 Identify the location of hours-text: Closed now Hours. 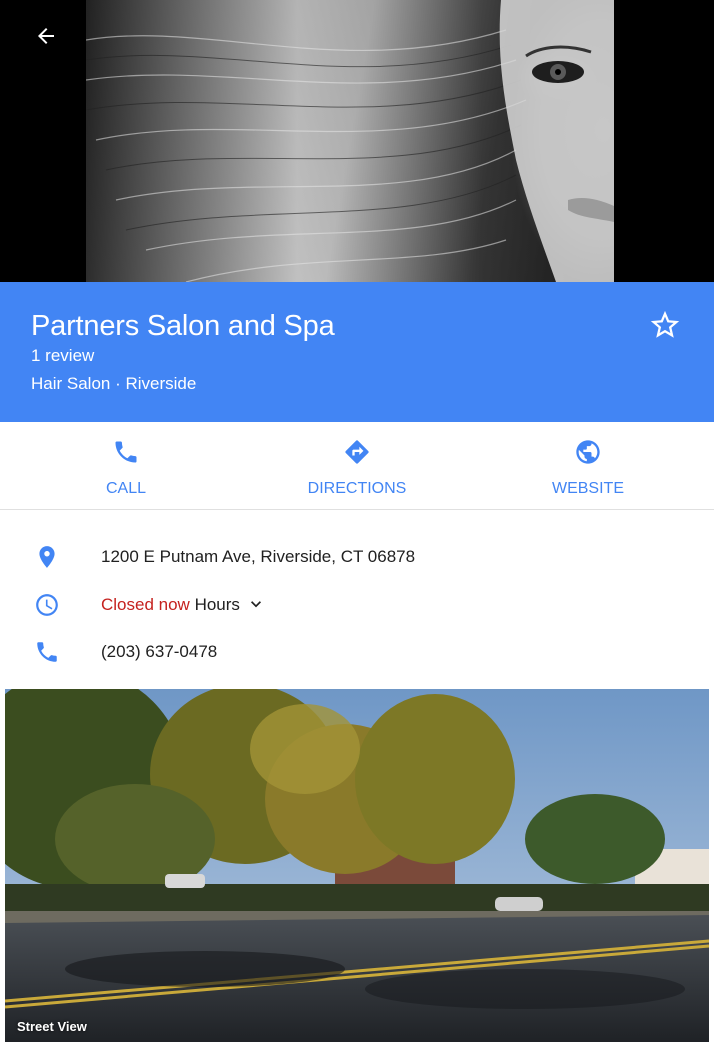
(183, 605).